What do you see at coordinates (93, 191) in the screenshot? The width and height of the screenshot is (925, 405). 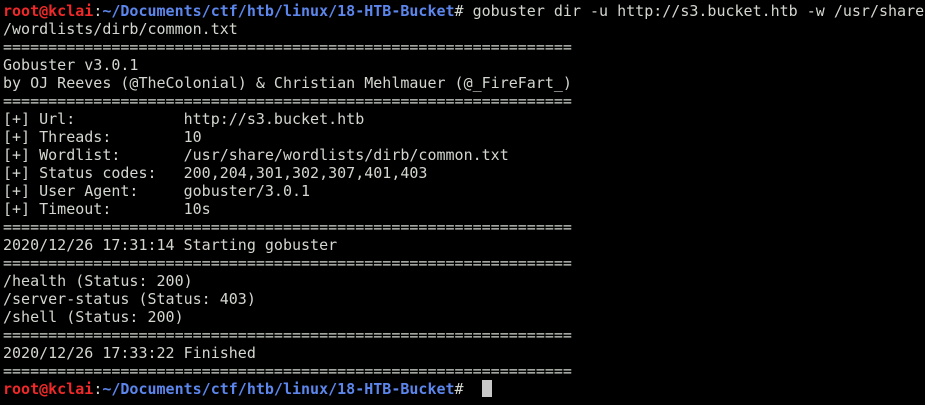 I see `config-label: [+] User Agent:` at bounding box center [93, 191].